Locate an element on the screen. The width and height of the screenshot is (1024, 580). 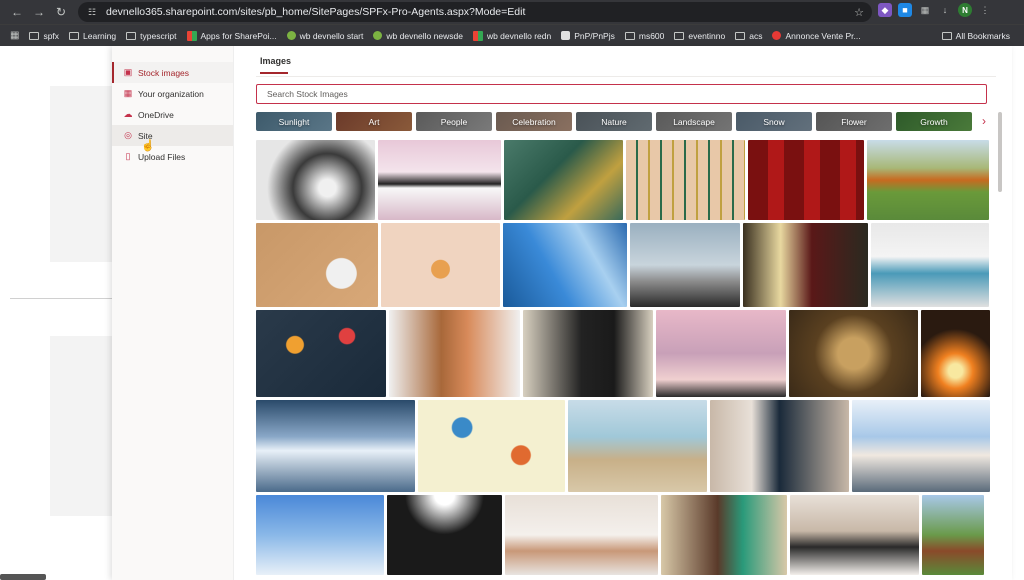
bookmark-item: typescript is located at coordinates (151, 35).